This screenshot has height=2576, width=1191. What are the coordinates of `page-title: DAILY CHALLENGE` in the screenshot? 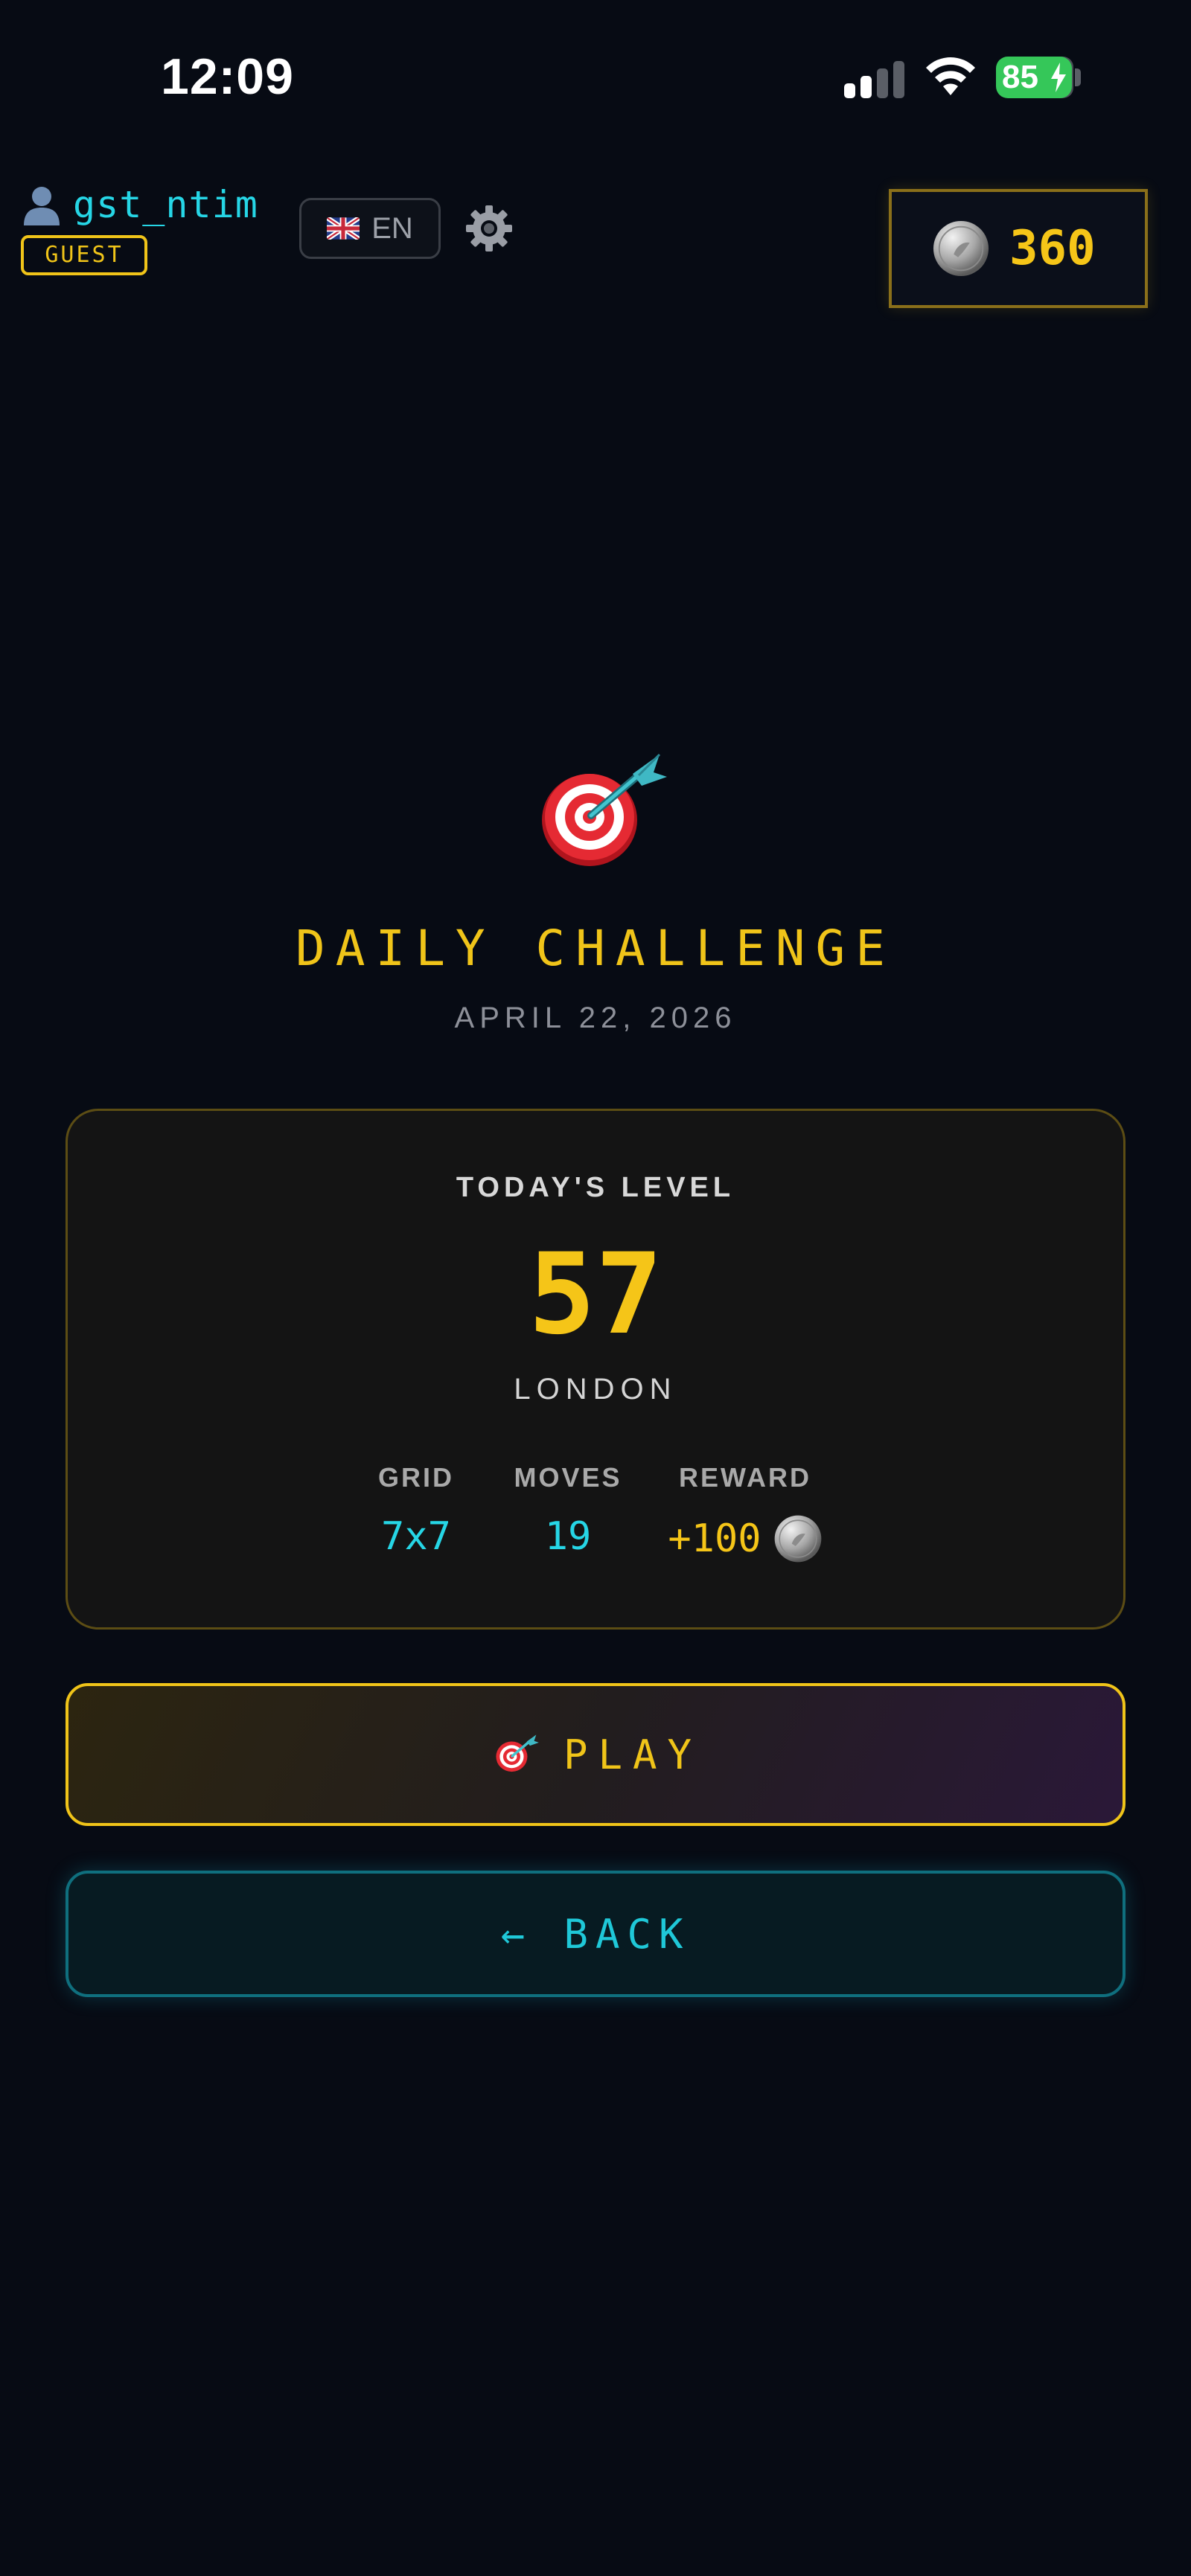 It's located at (595, 948).